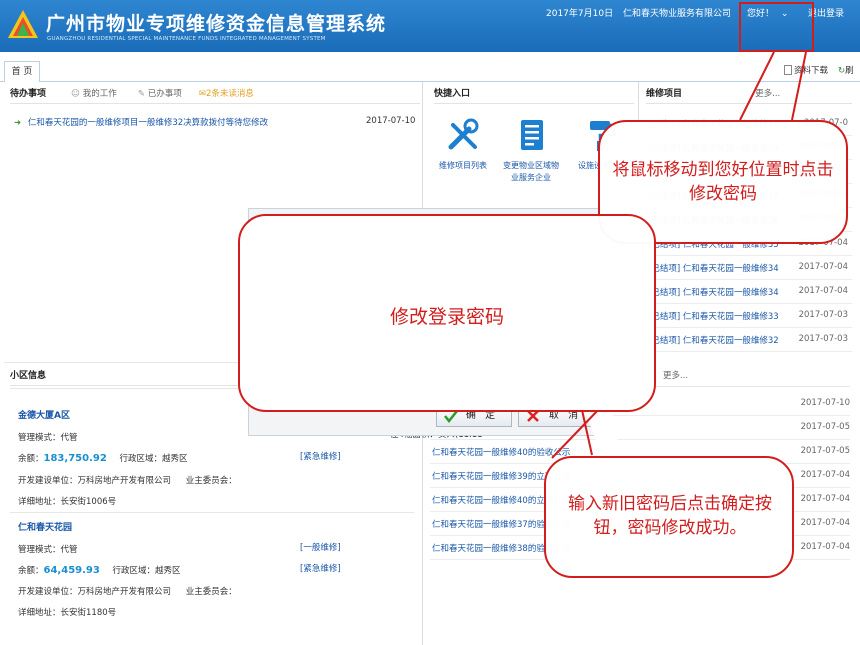 Image resolution: width=860 pixels, height=645 pixels. Describe the element at coordinates (446, 317) in the screenshot. I see `callout-center-text: 修改登录密码` at that location.